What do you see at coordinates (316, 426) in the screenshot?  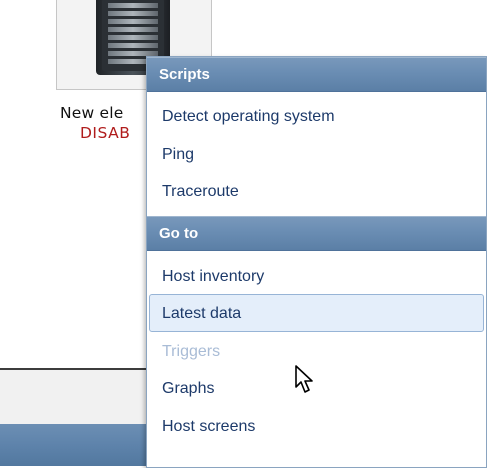 I see `menu-item-host-screens: Host screens` at bounding box center [316, 426].